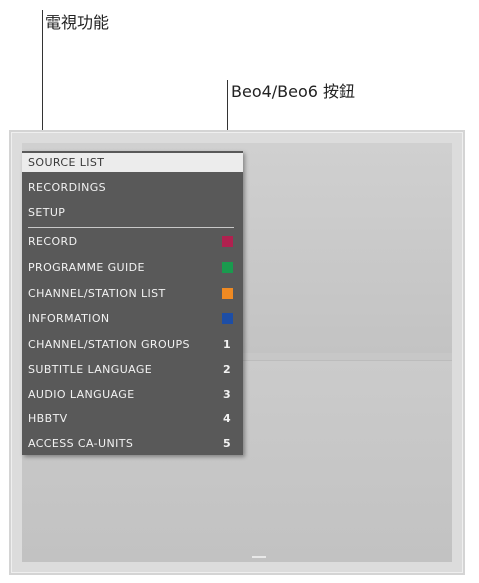 The image size is (479, 583). What do you see at coordinates (226, 369) in the screenshot?
I see `button-number: 2` at bounding box center [226, 369].